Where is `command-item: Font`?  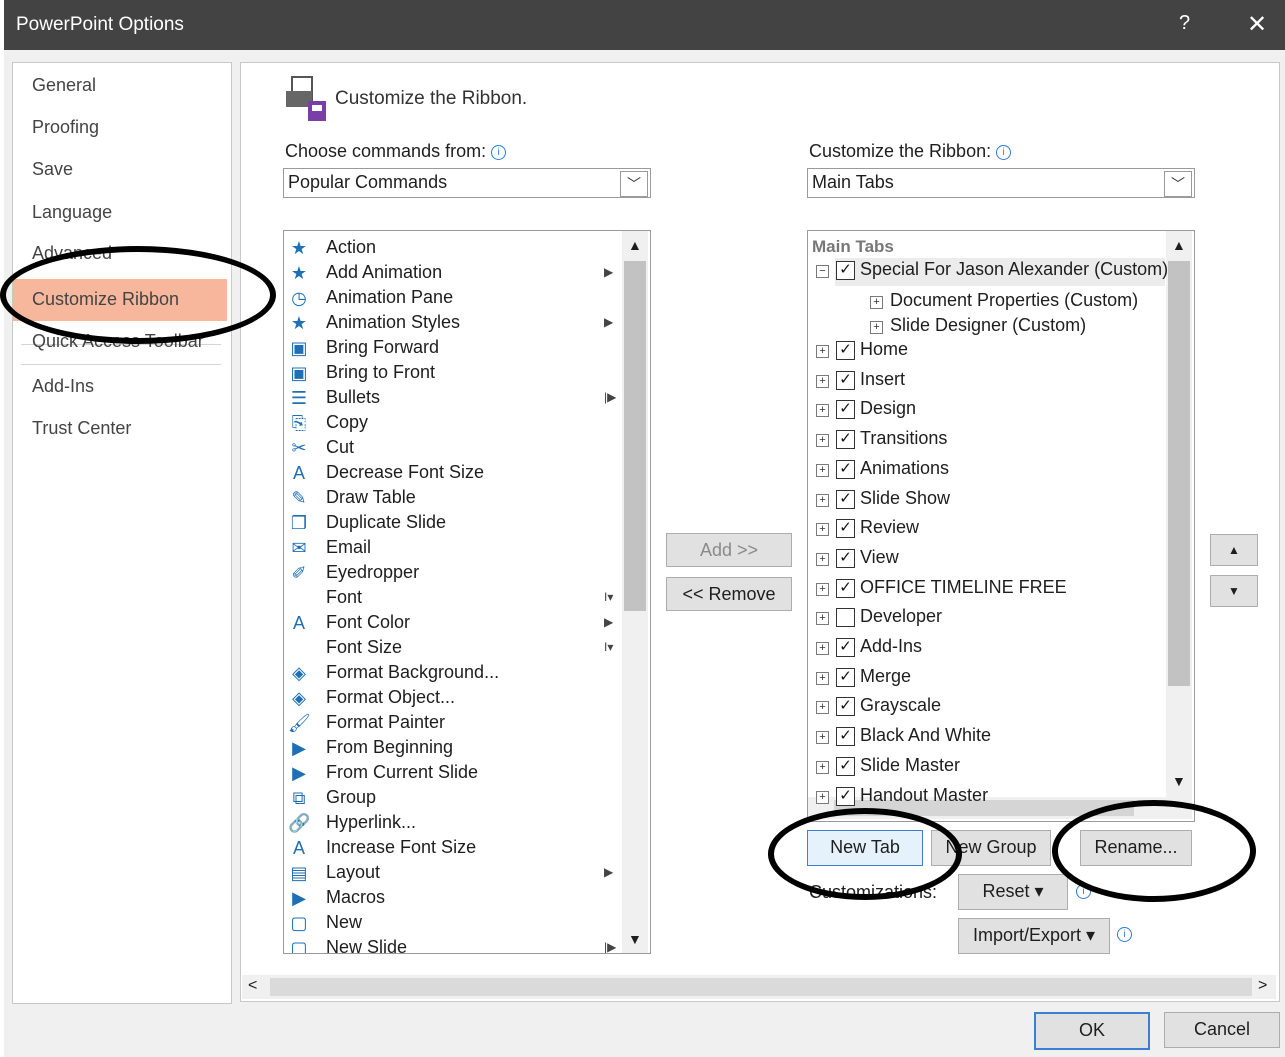 command-item: Font is located at coordinates (344, 597).